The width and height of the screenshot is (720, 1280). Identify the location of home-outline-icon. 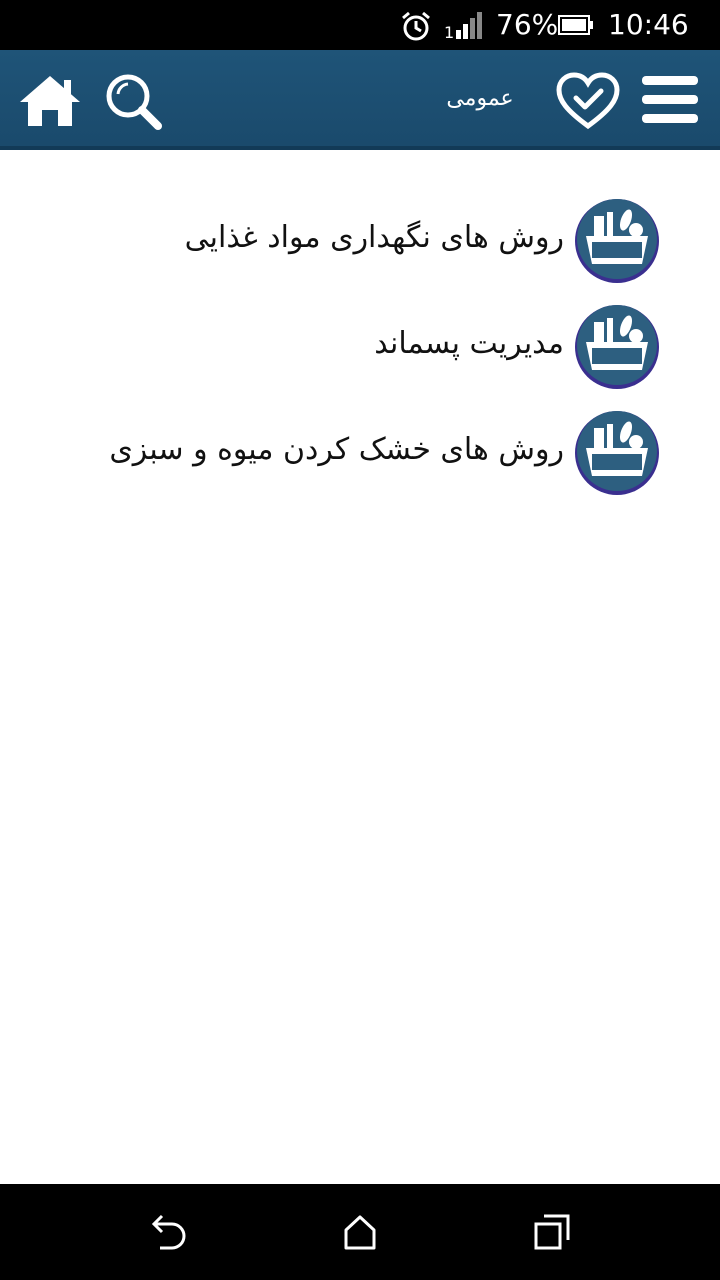
(360, 1232).